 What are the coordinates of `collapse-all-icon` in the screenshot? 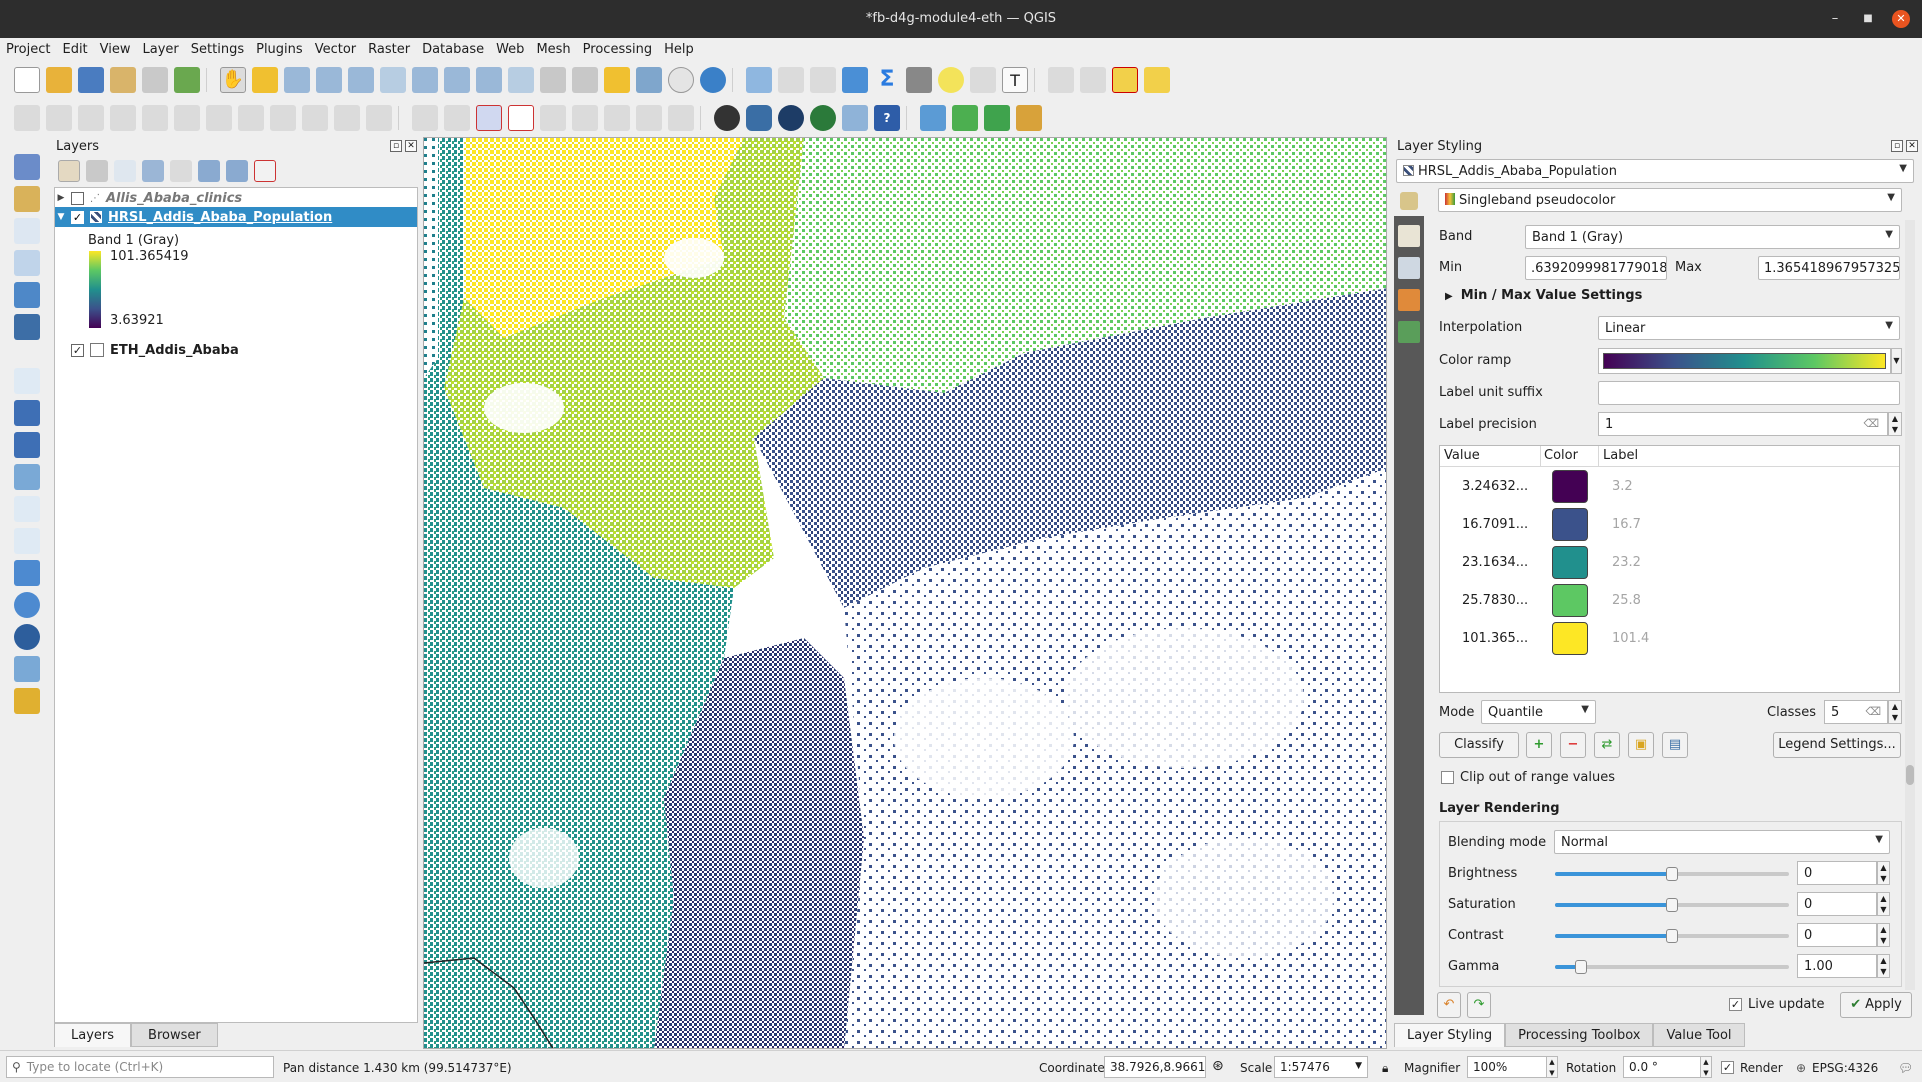 It's located at (237, 171).